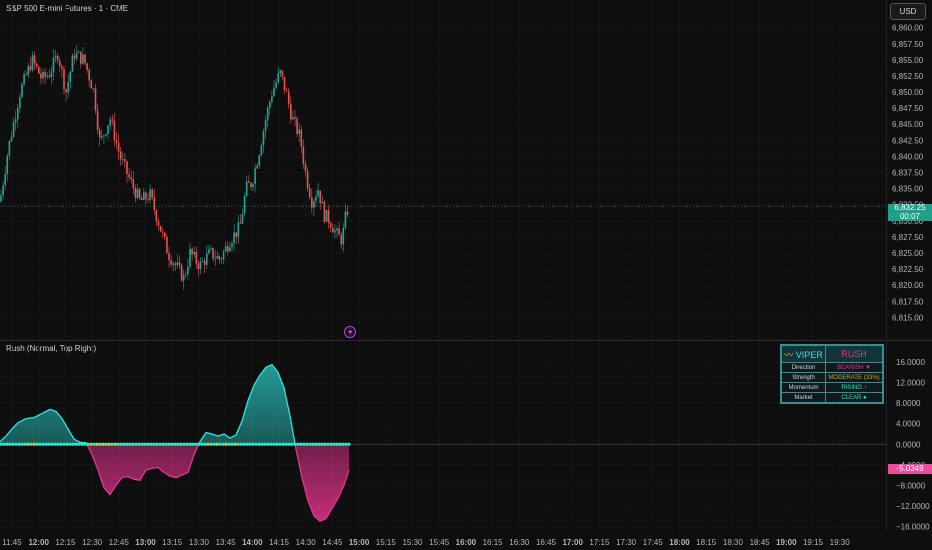 This screenshot has width=932, height=550. I want to click on price-tick-label: 6,845.00, so click(908, 124).